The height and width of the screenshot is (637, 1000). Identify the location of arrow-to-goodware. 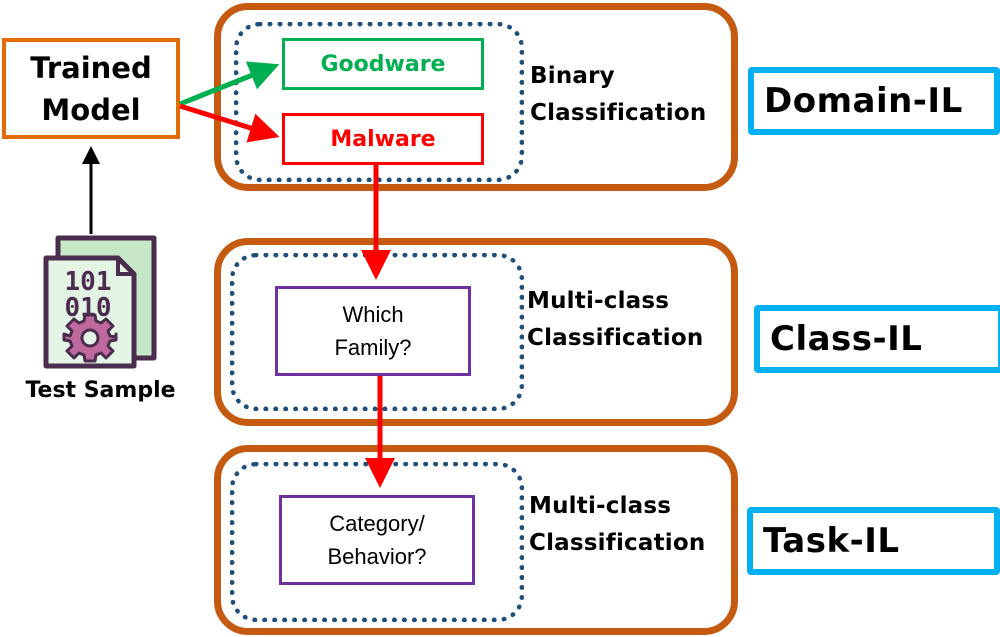
(229, 84).